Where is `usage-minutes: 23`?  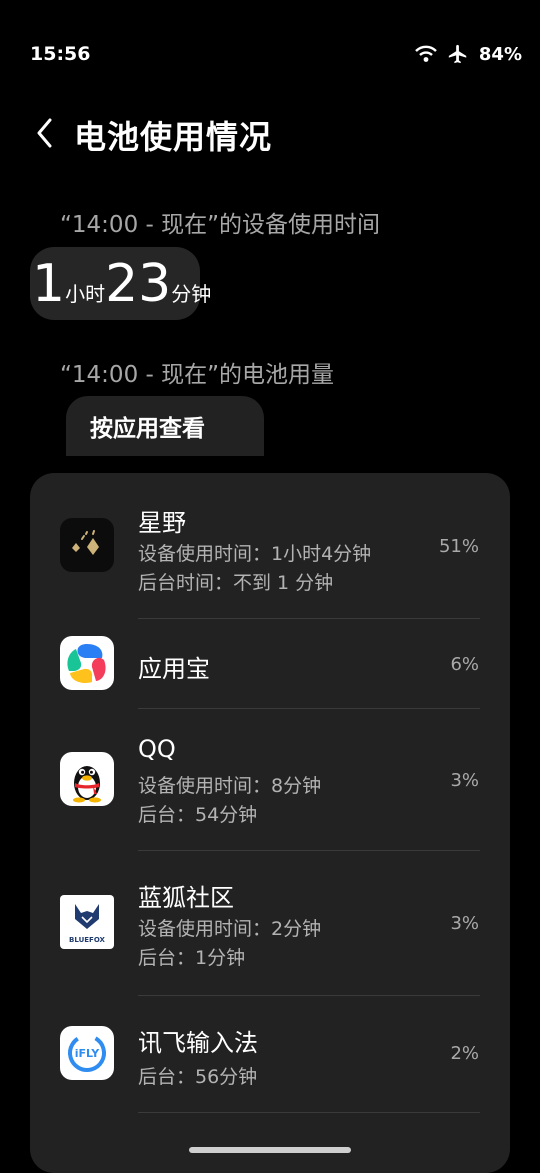 usage-minutes: 23 is located at coordinates (138, 284).